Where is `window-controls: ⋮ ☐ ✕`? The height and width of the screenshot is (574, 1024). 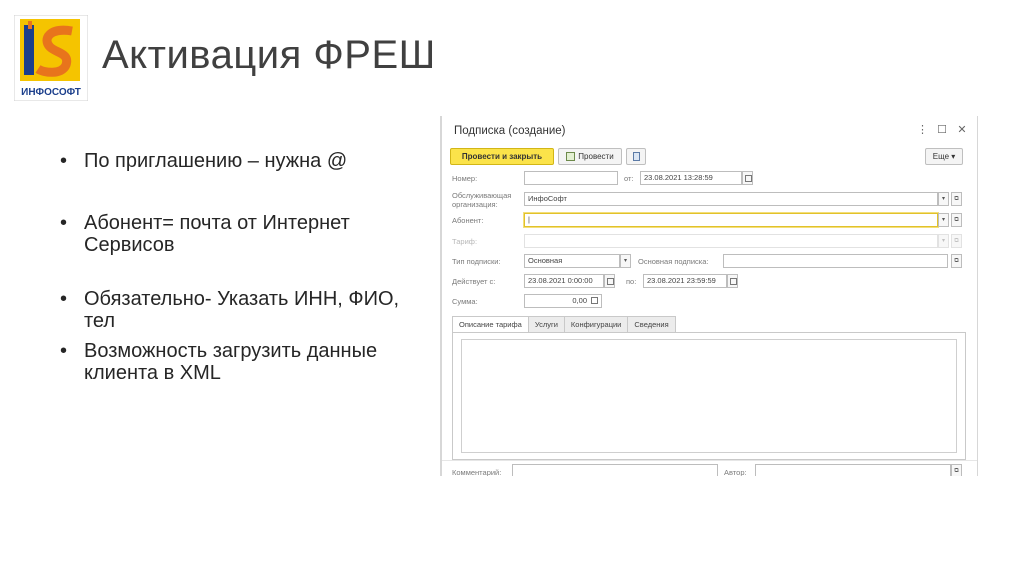
window-controls: ⋮ ☐ ✕ is located at coordinates (942, 130).